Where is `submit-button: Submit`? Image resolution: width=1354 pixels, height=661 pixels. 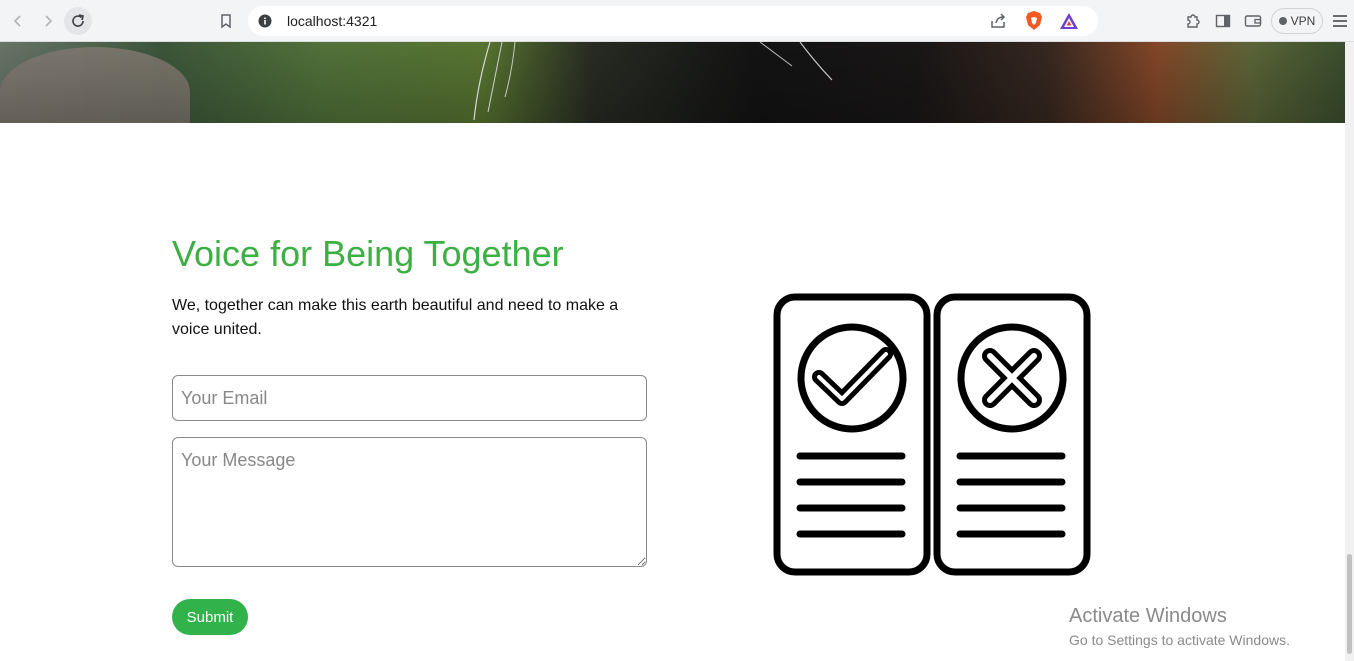
submit-button: Submit is located at coordinates (210, 617).